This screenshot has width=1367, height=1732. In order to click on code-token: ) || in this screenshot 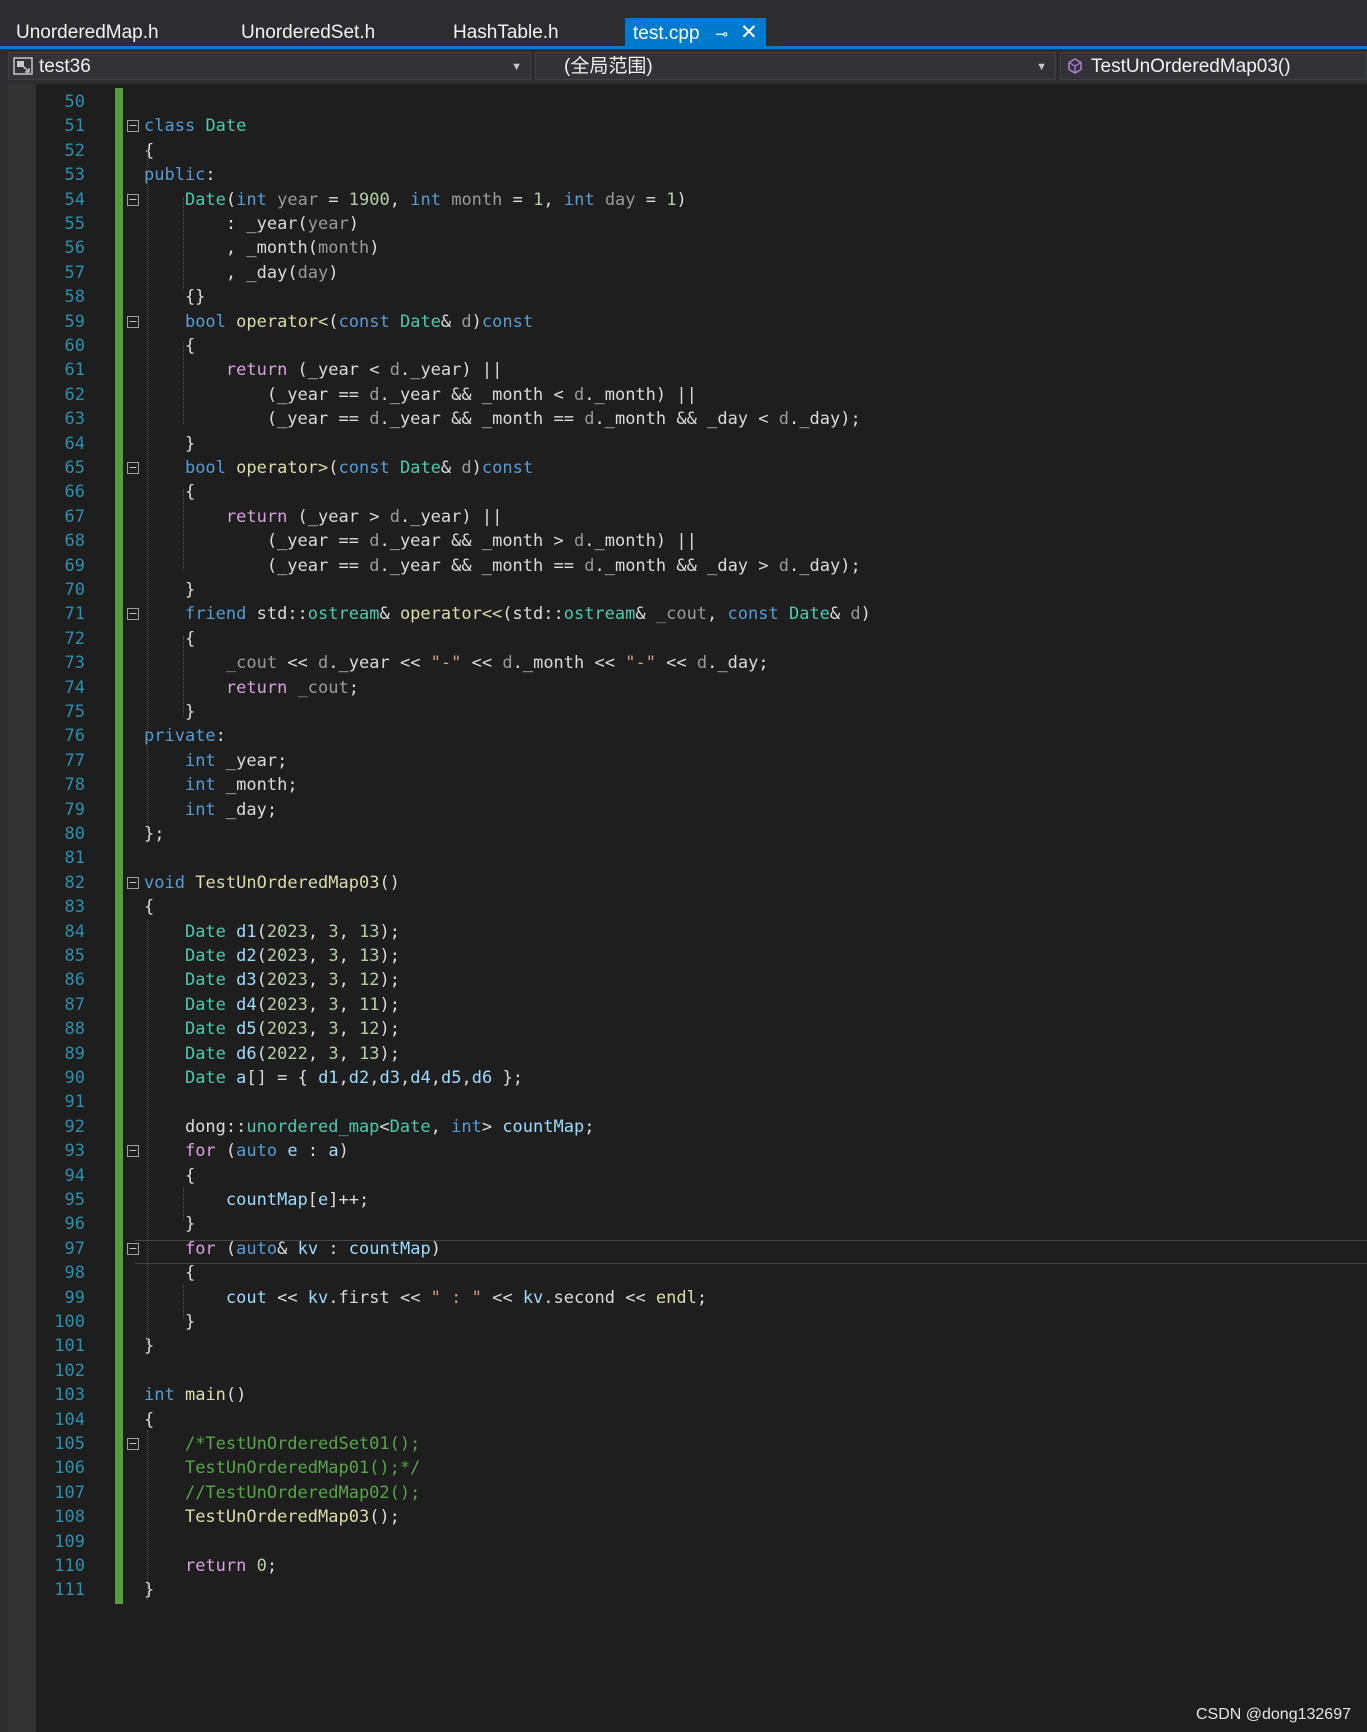, I will do `click(482, 370)`.